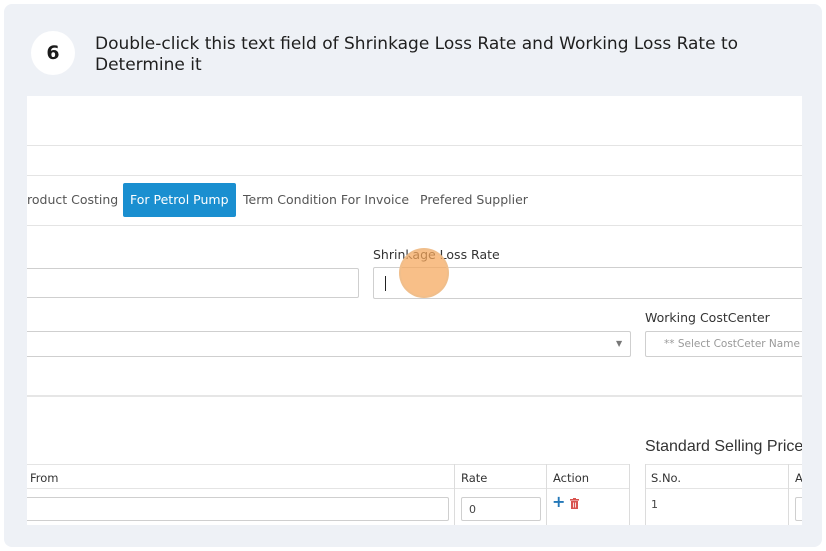 The image size is (826, 551). Describe the element at coordinates (53, 53) in the screenshot. I see `step-number-badge: 6` at that location.